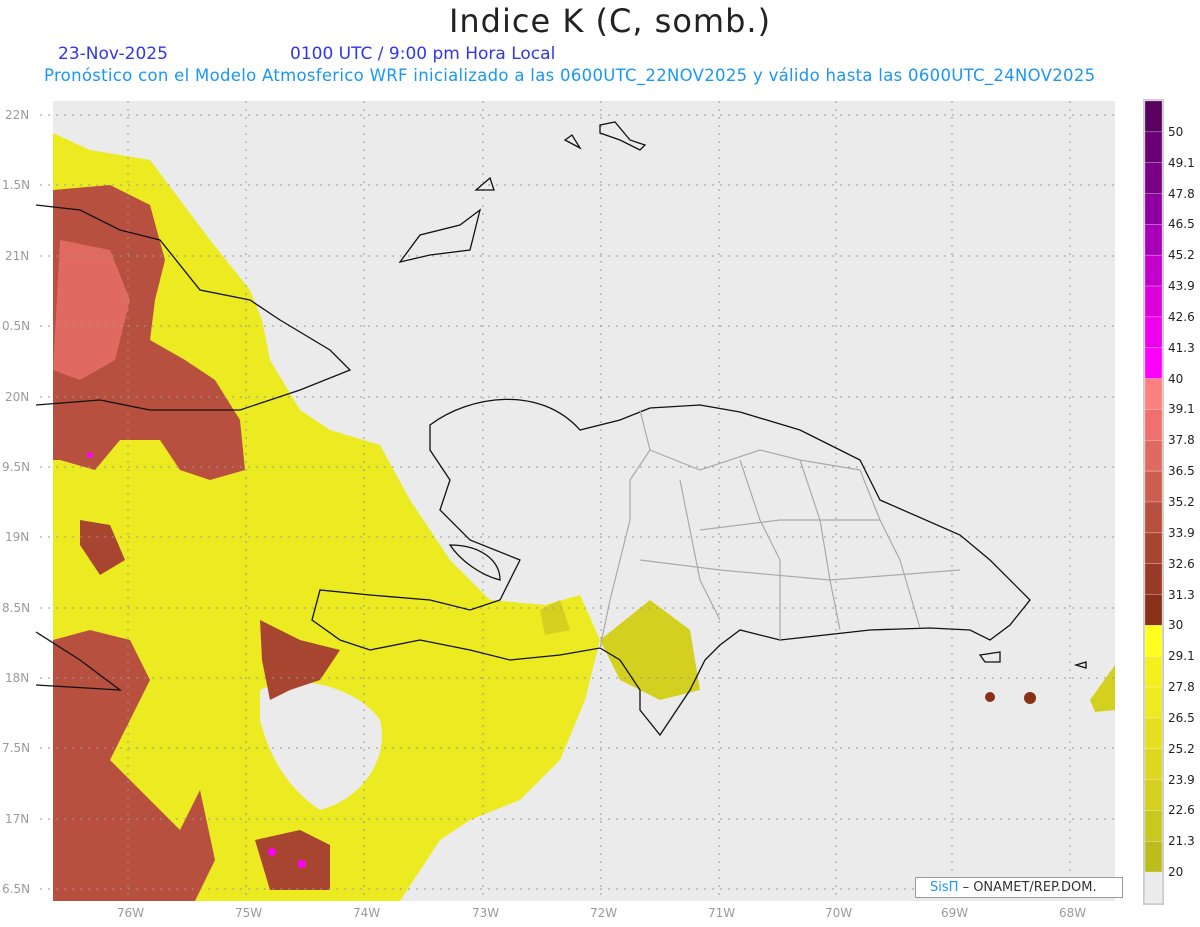  Describe the element at coordinates (722, 913) in the screenshot. I see `lon-label: 71W` at that location.